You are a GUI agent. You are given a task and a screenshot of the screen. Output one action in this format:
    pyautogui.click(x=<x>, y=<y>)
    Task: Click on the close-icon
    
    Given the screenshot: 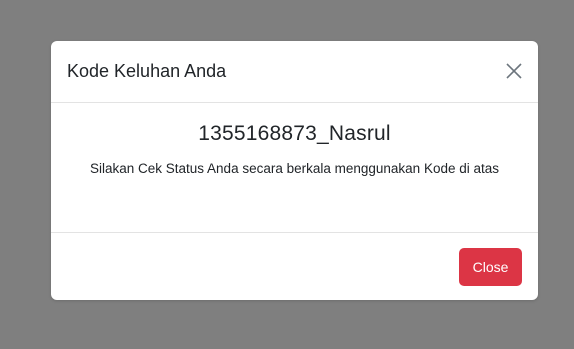 What is the action you would take?
    pyautogui.click(x=514, y=71)
    